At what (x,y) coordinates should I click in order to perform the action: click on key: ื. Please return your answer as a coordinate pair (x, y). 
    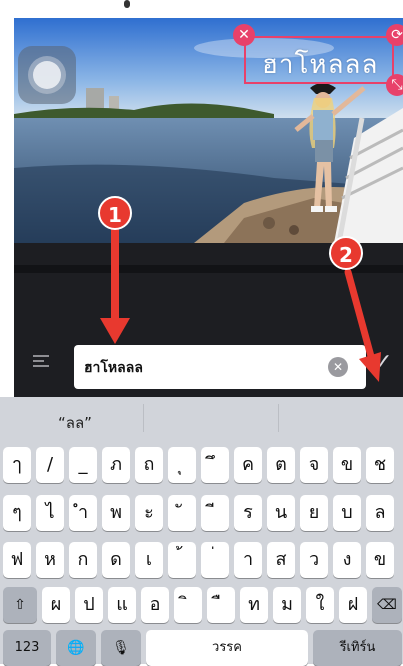
    Looking at the image, I should click on (221, 605).